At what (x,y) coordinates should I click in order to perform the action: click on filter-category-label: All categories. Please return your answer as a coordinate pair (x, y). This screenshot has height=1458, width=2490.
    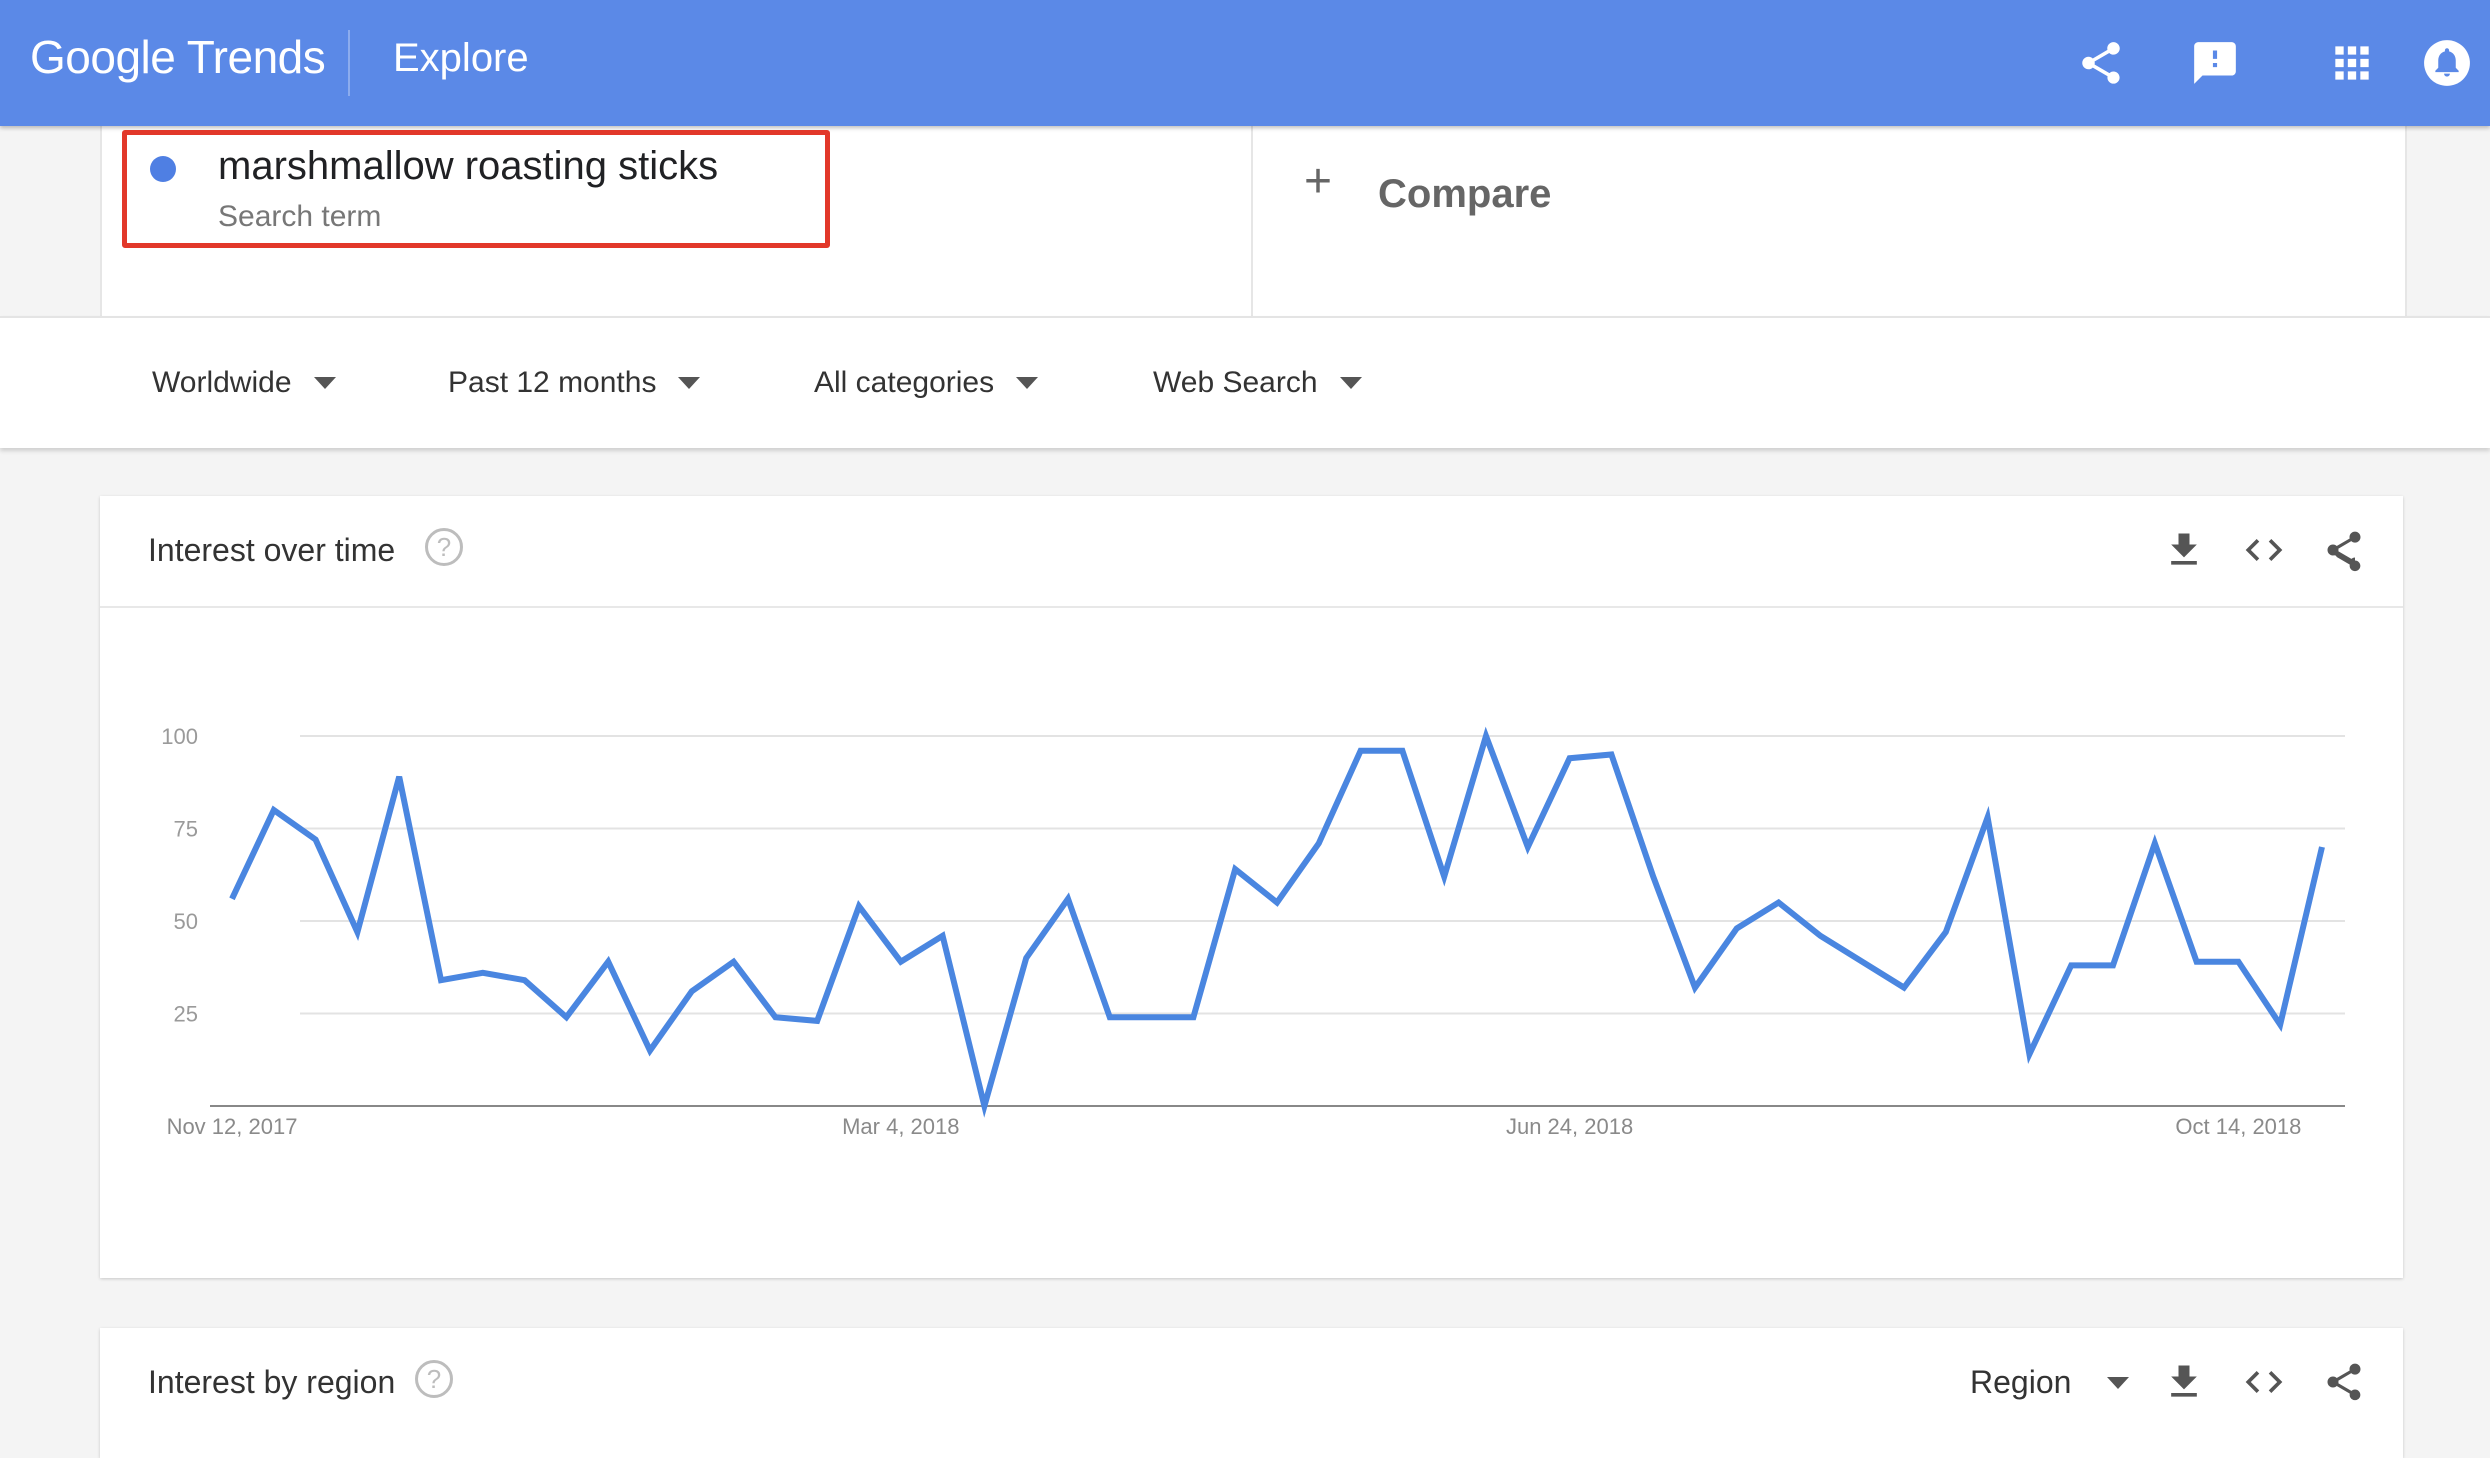
    Looking at the image, I should click on (904, 382).